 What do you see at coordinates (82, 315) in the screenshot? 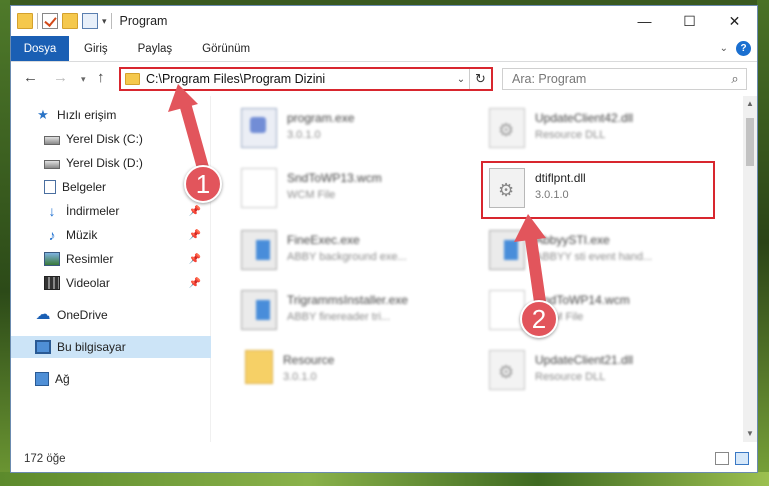
I see `sidebar-item-label: OneDrive` at bounding box center [82, 315].